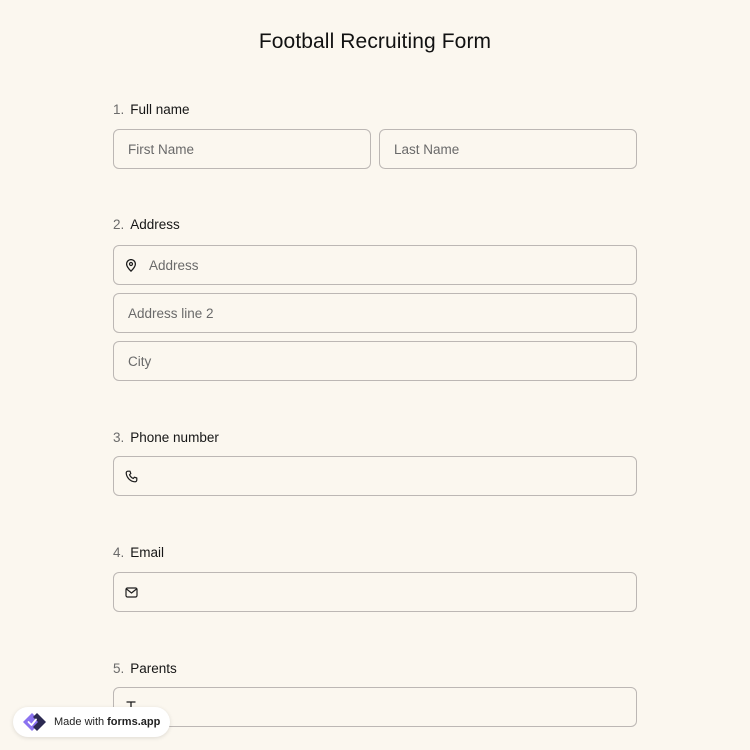 The image size is (750, 750). Describe the element at coordinates (134, 722) in the screenshot. I see `badge-brand: forms.app` at that location.